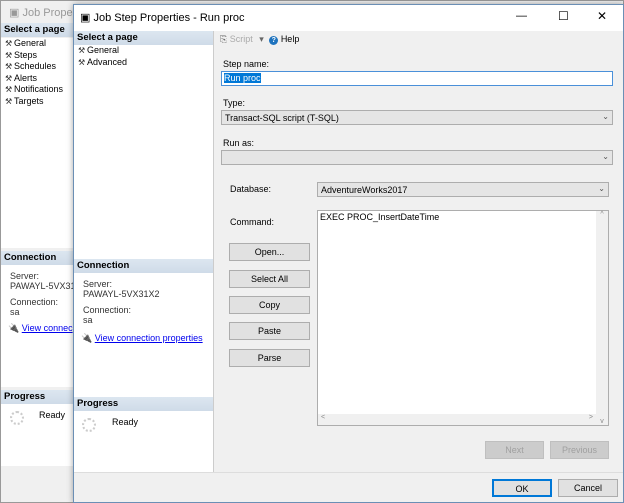 The width and height of the screenshot is (624, 503). Describe the element at coordinates (37, 30) in the screenshot. I see `background-select-page-header: Select a page` at that location.